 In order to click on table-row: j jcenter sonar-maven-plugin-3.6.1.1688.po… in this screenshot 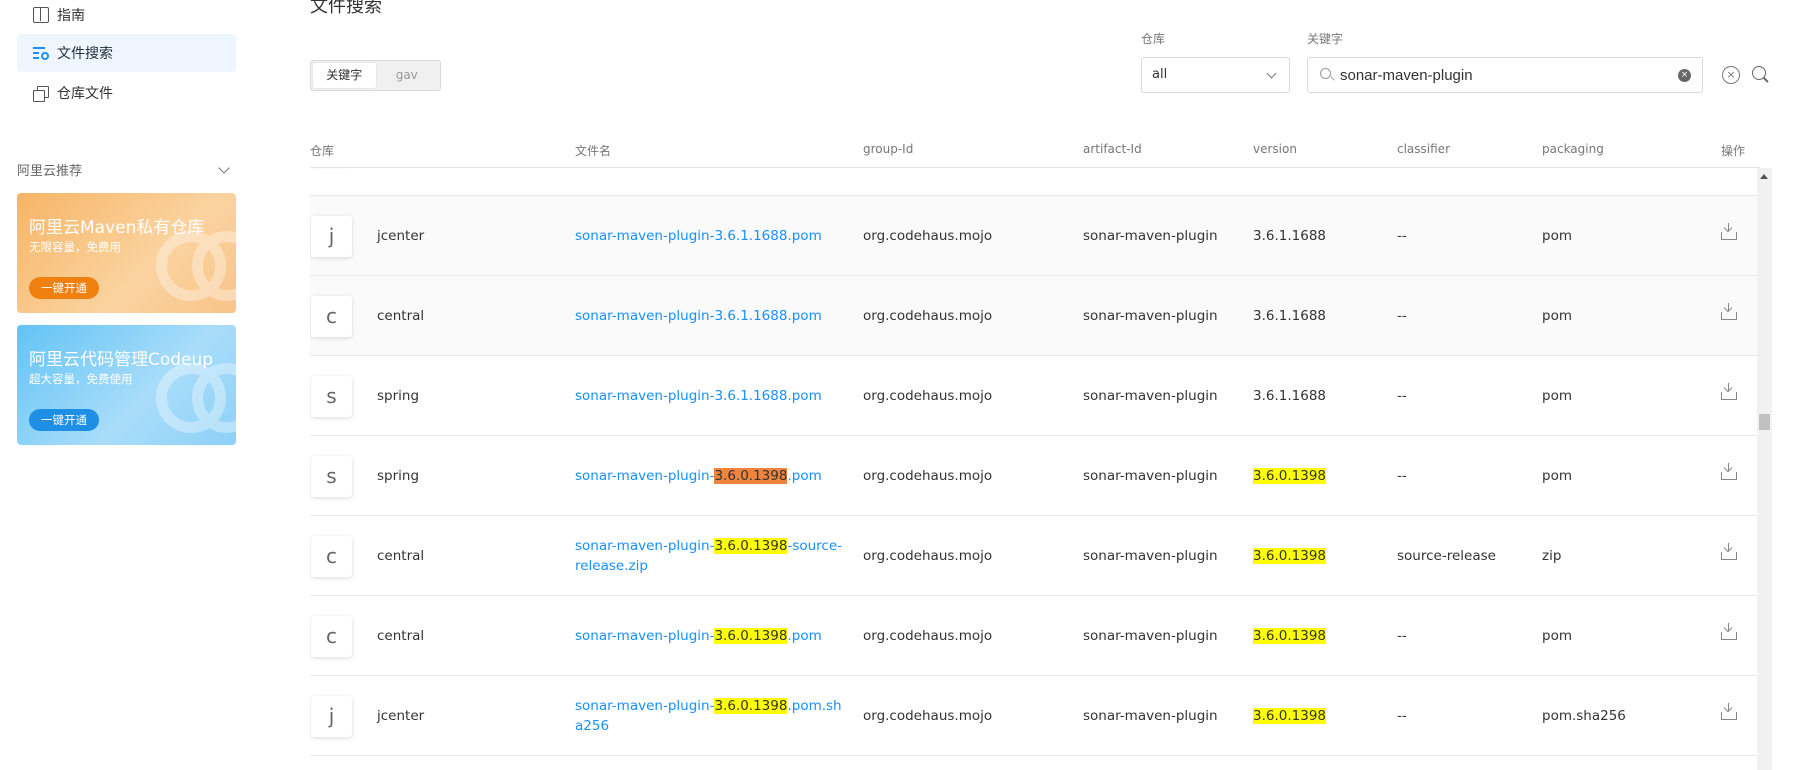, I will do `click(1033, 236)`.